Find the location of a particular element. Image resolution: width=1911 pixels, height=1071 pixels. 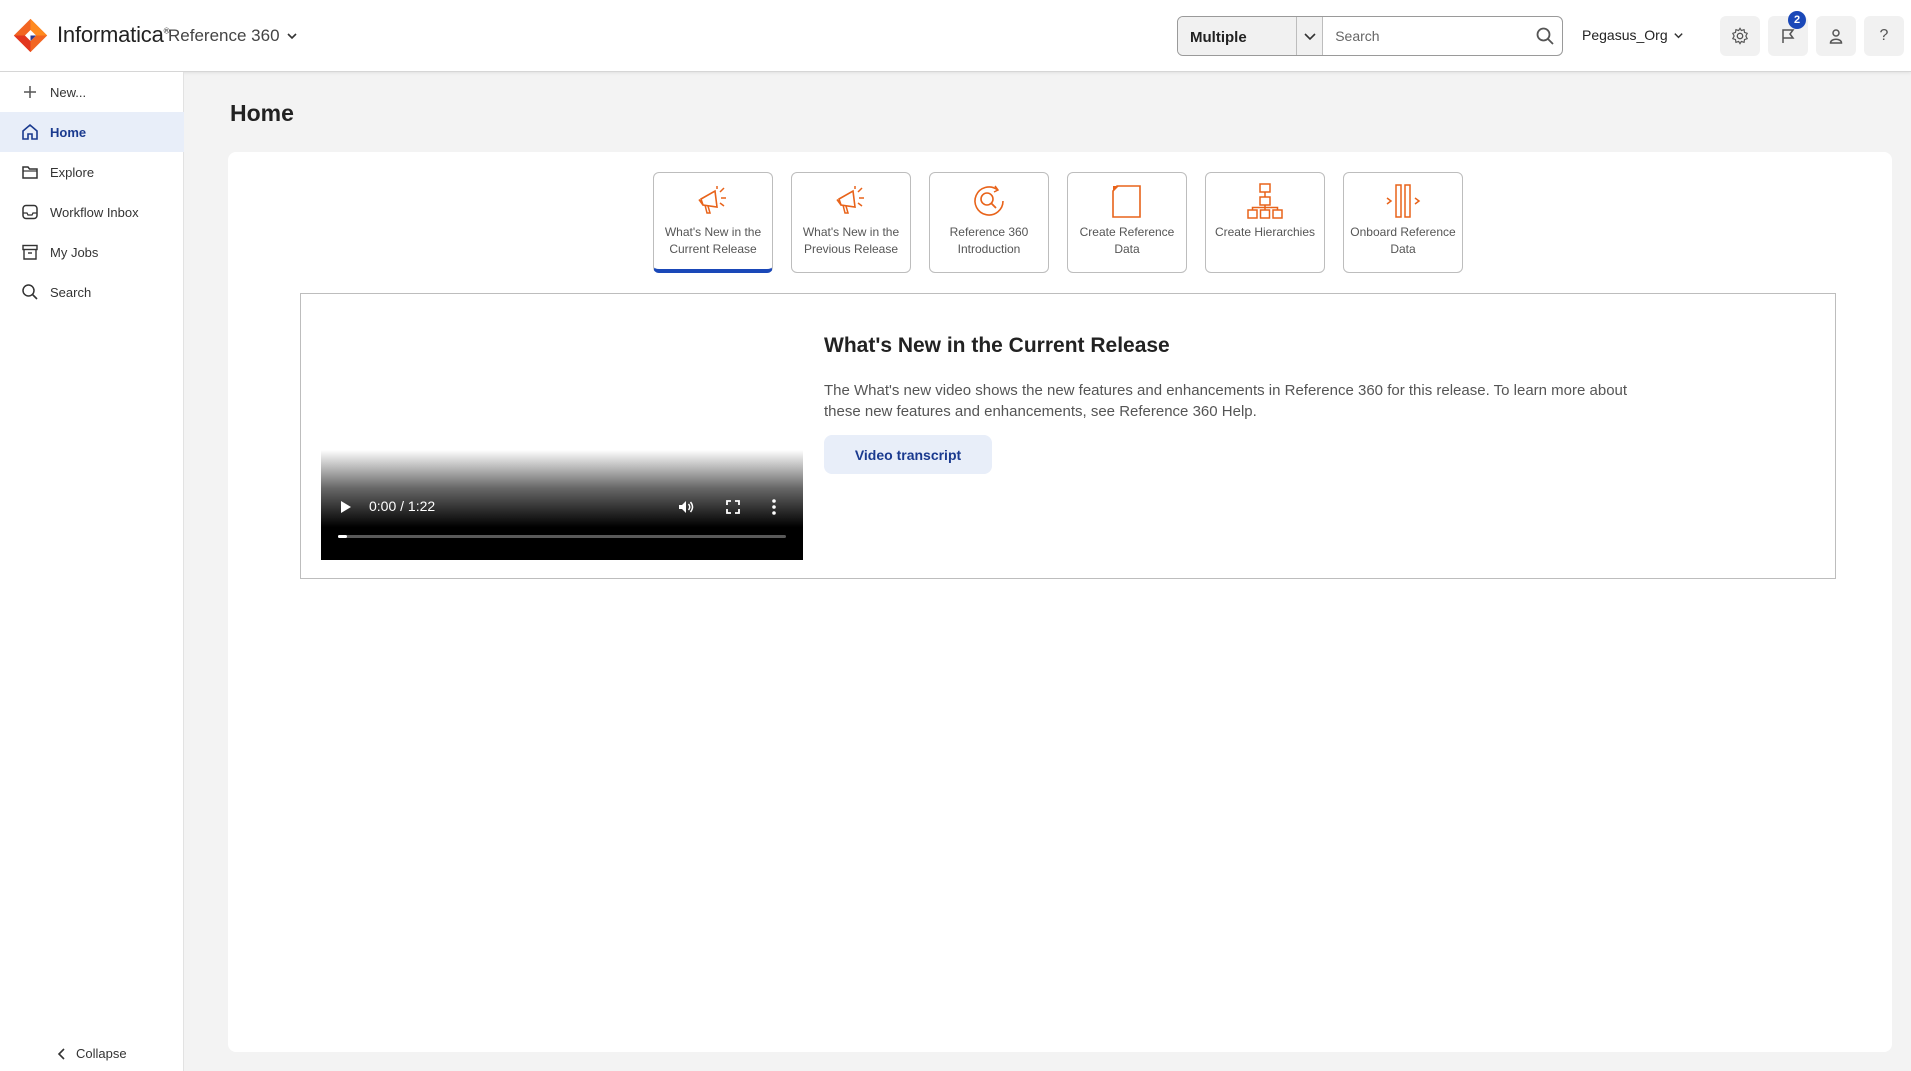

sidebar-item-label: My Jobs is located at coordinates (74, 252).